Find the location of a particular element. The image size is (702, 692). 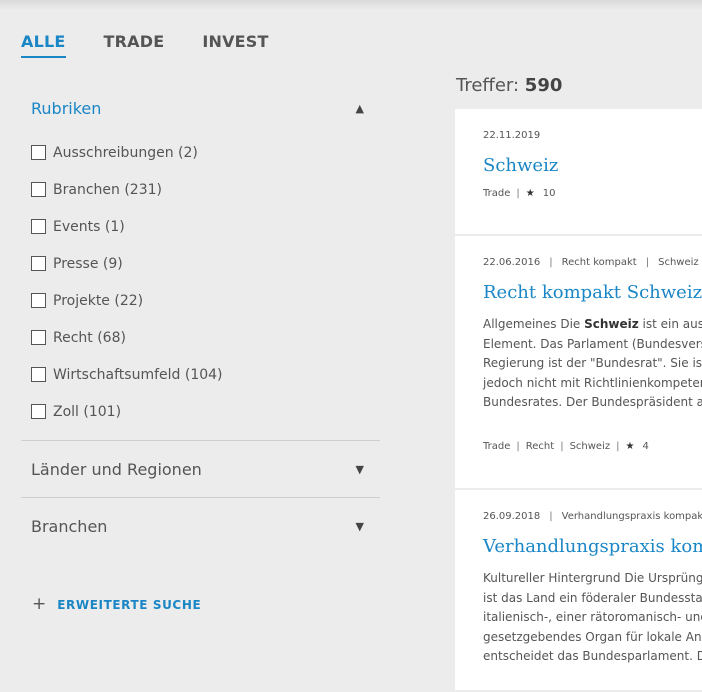

checkbox-wirtschaftsumfeld: Wirtschaftsumfeld (104) is located at coordinates (205, 374).